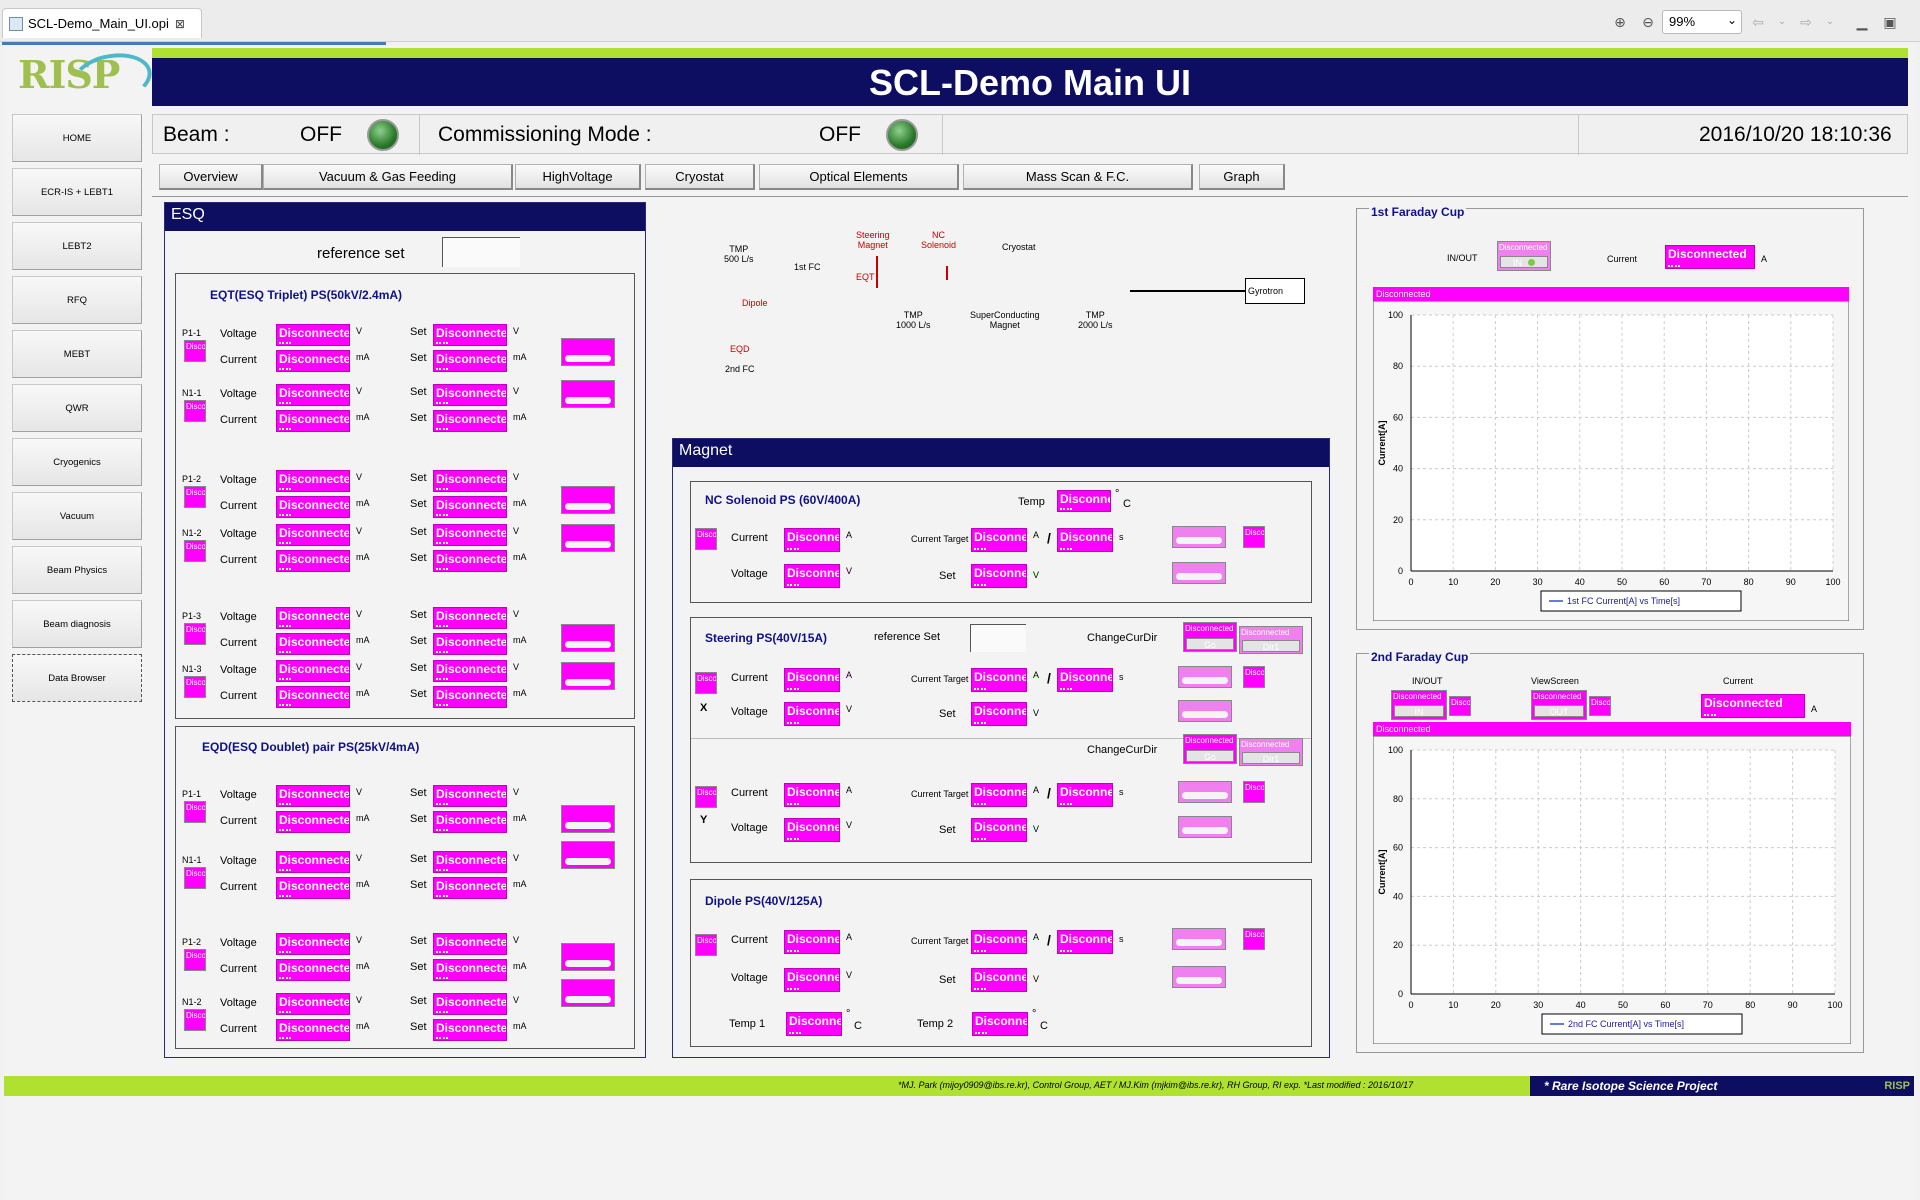  I want to click on fc2-in-button: IN, so click(1419, 711).